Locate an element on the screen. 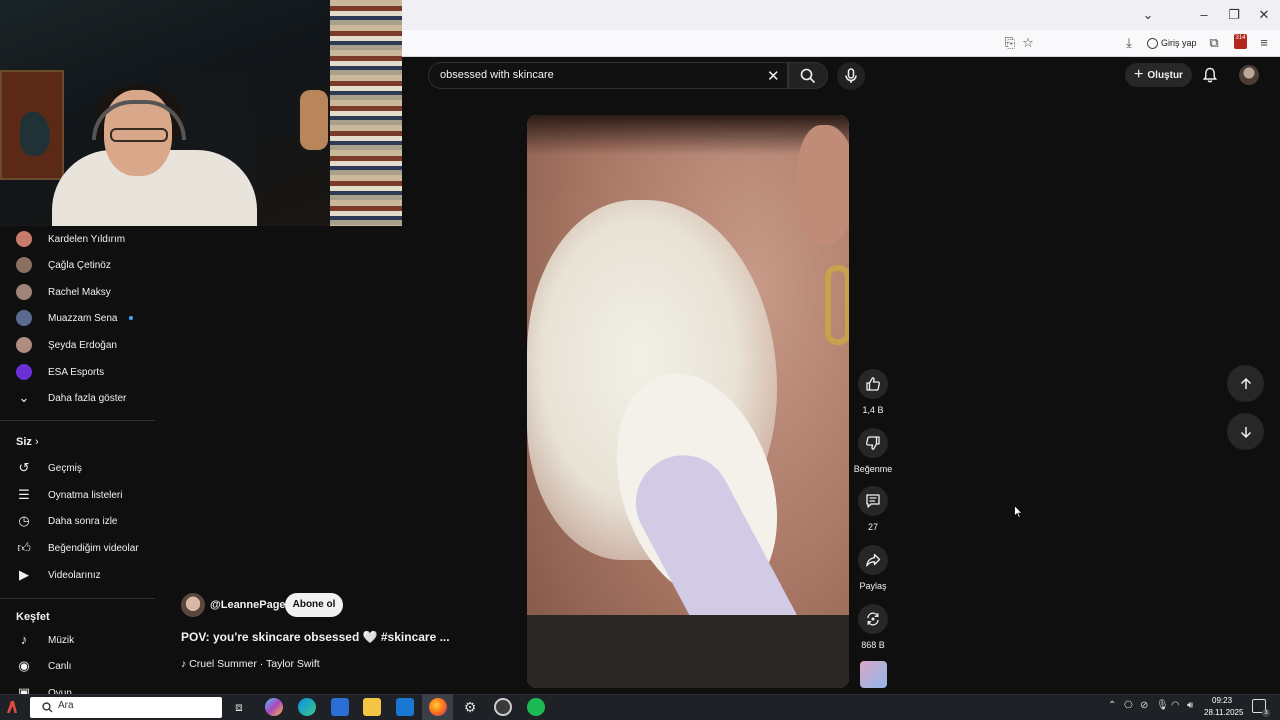 This screenshot has width=1280, height=720. comment-count: 27 is located at coordinates (872, 527).